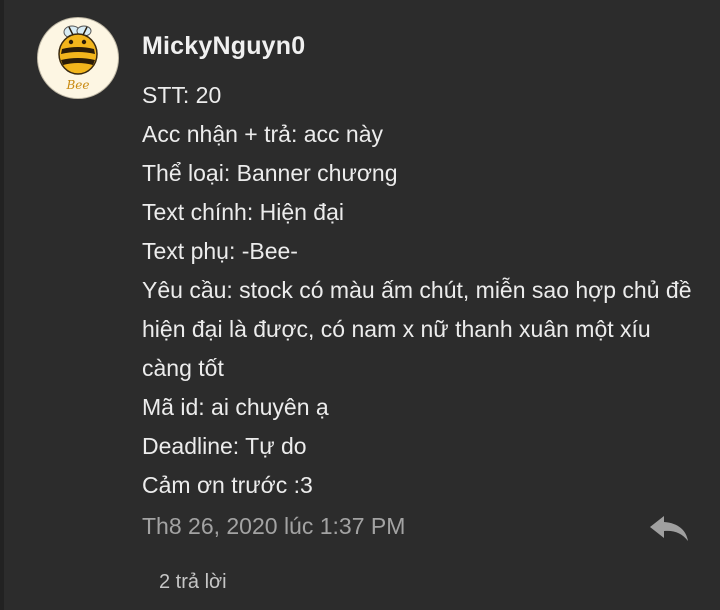 The image size is (720, 610). Describe the element at coordinates (220, 251) in the screenshot. I see `comment-line: Text phụ: -Bee-` at that location.